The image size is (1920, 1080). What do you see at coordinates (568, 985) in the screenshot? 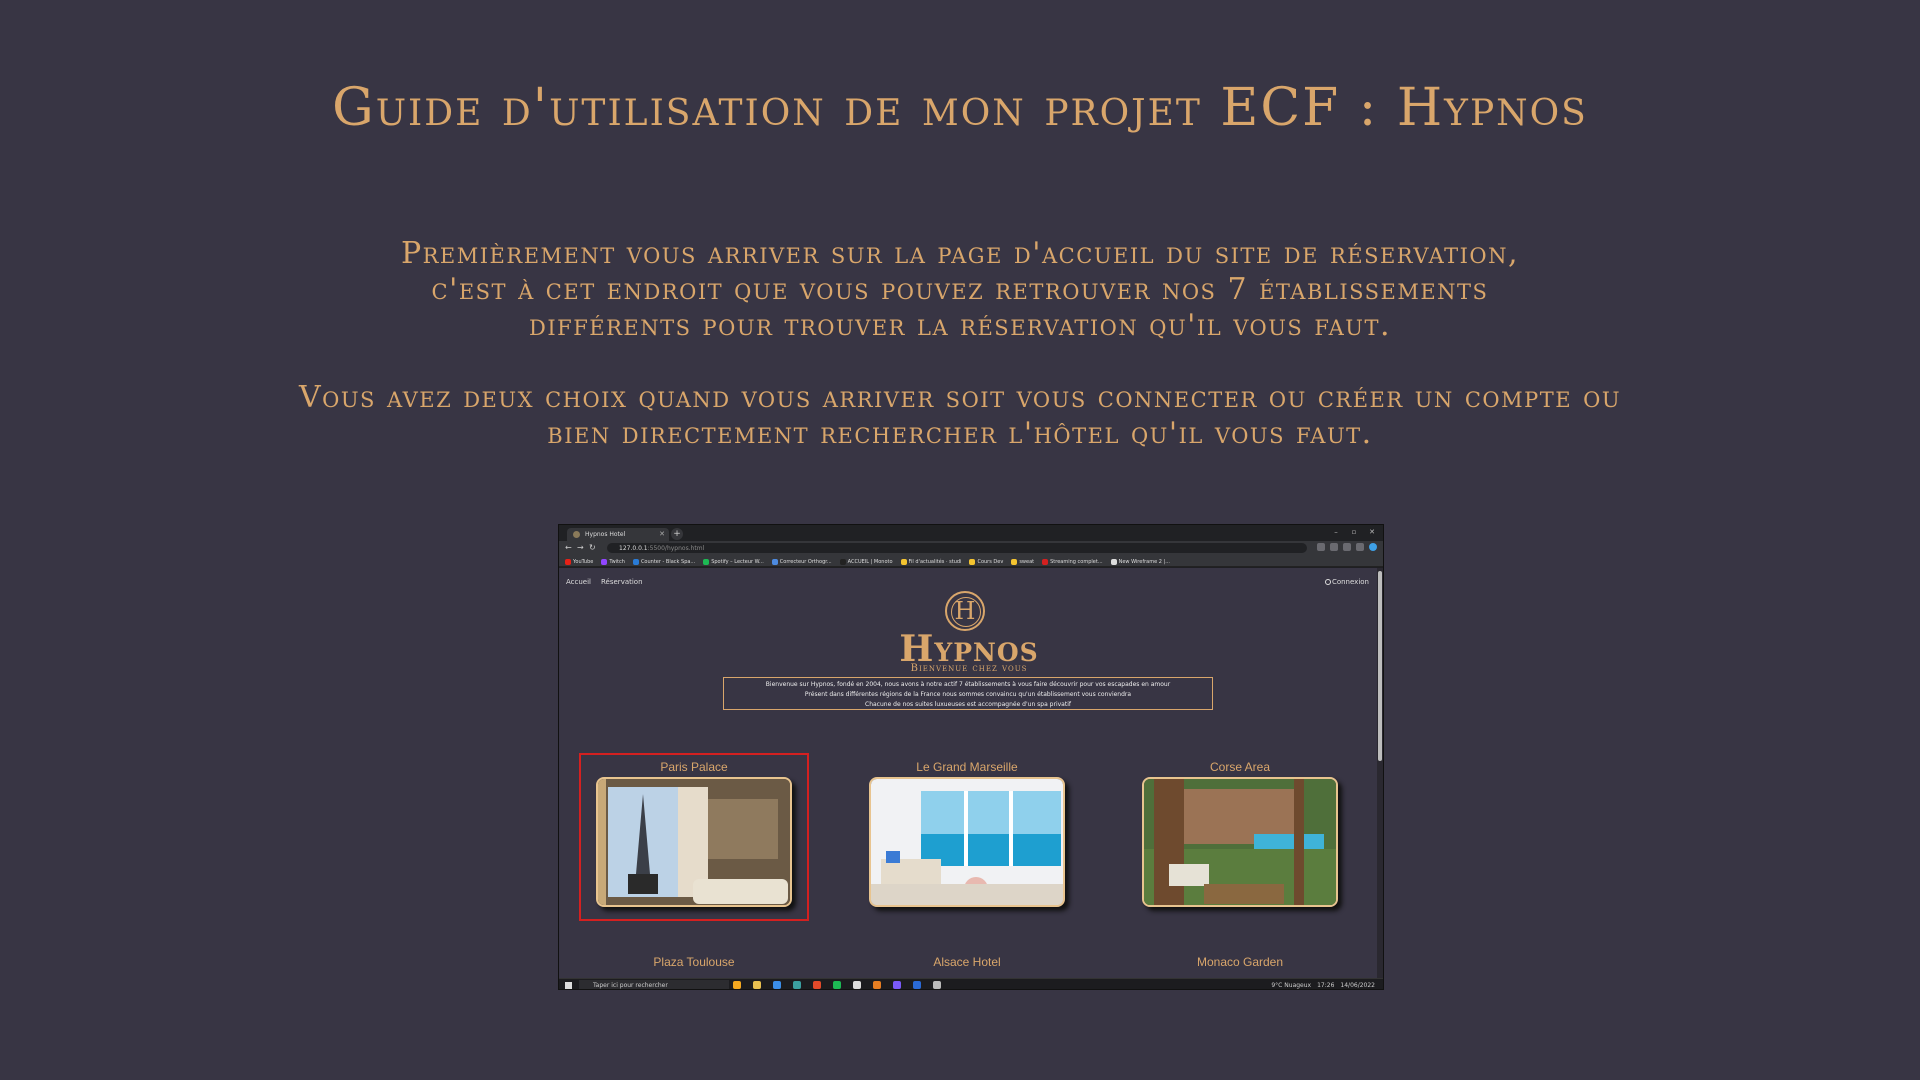
I see `windows-start-icon` at bounding box center [568, 985].